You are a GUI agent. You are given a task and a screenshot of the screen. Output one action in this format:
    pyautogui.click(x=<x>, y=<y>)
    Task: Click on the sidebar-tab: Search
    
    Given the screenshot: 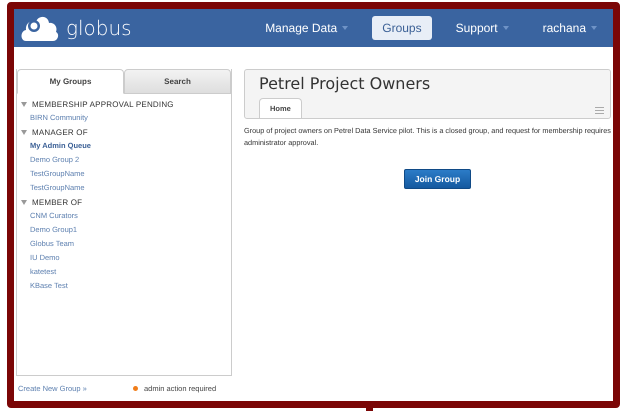 What is the action you would take?
    pyautogui.click(x=177, y=81)
    